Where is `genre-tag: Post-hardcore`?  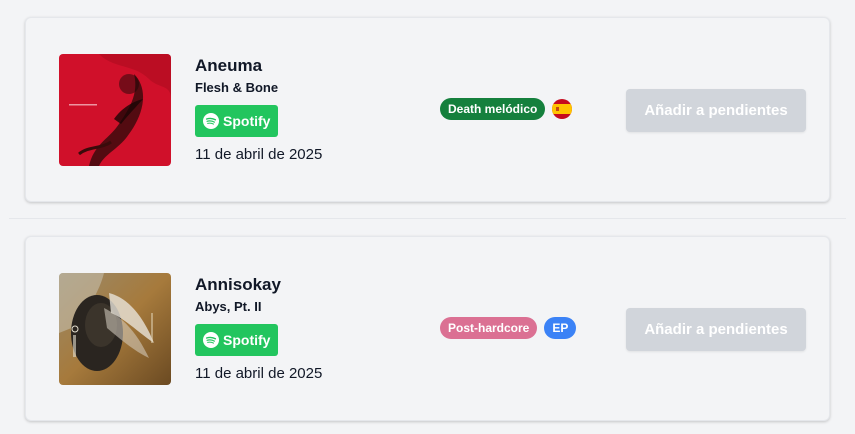 genre-tag: Post-hardcore is located at coordinates (489, 328).